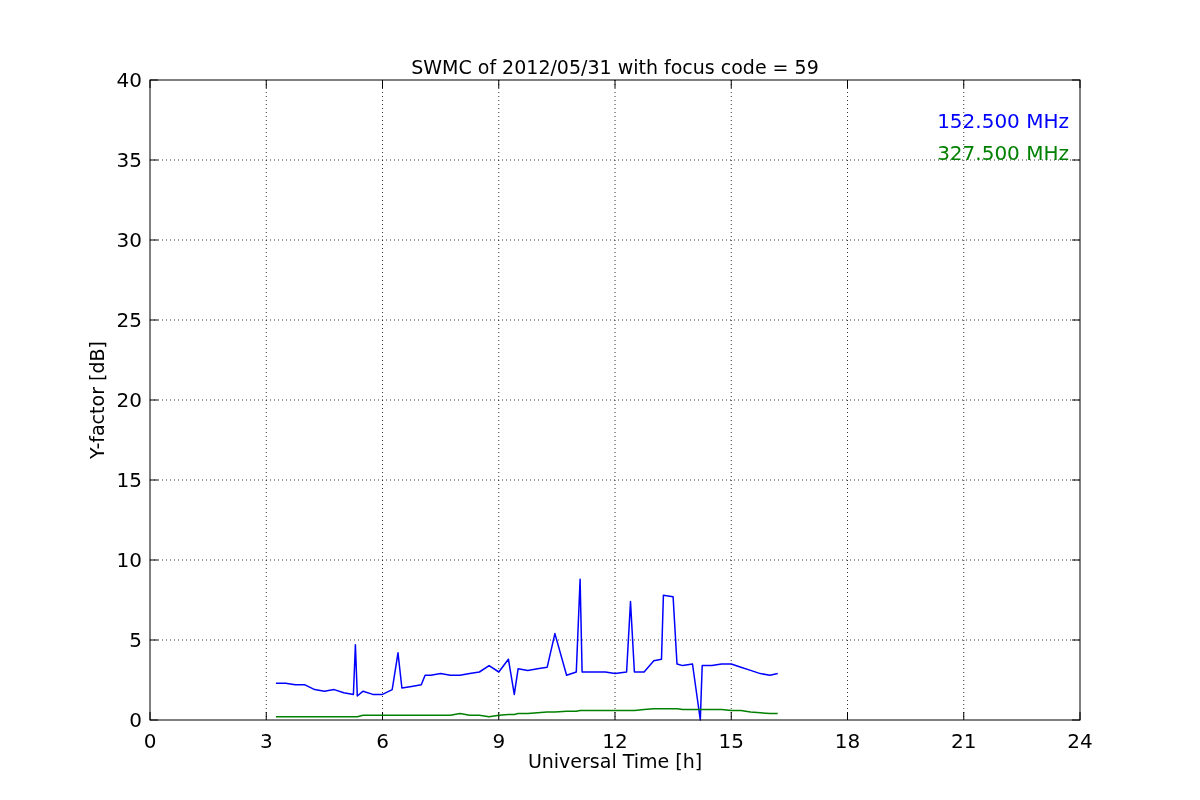 Image resolution: width=1200 pixels, height=800 pixels. I want to click on tick-label: 12, so click(615, 741).